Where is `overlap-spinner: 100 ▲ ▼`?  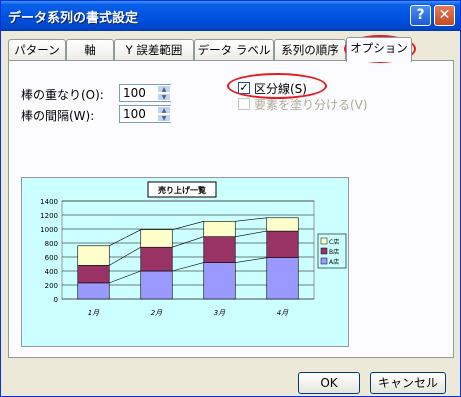
overlap-spinner: 100 ▲ ▼ is located at coordinates (145, 93).